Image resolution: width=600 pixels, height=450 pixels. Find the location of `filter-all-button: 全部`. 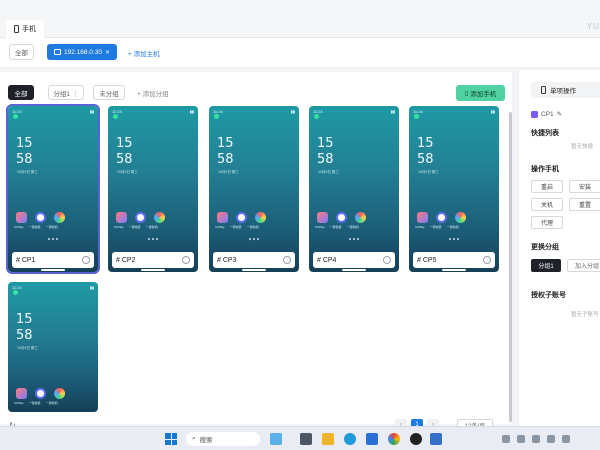

filter-all-button: 全部 is located at coordinates (21, 92).